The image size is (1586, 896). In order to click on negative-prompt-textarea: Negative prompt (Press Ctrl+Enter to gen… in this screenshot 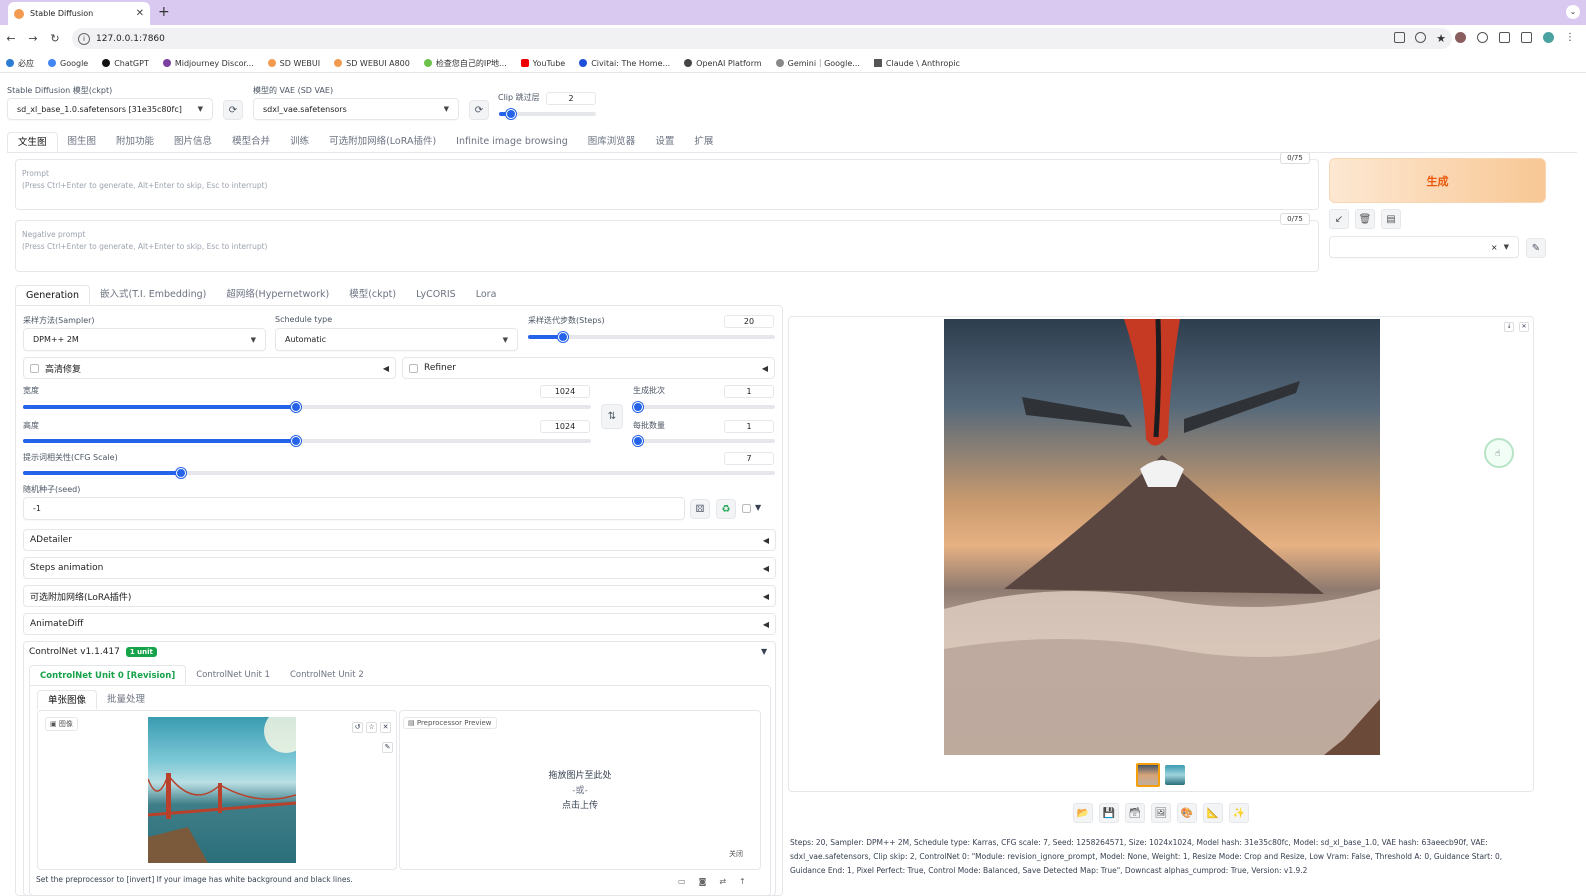, I will do `click(667, 246)`.